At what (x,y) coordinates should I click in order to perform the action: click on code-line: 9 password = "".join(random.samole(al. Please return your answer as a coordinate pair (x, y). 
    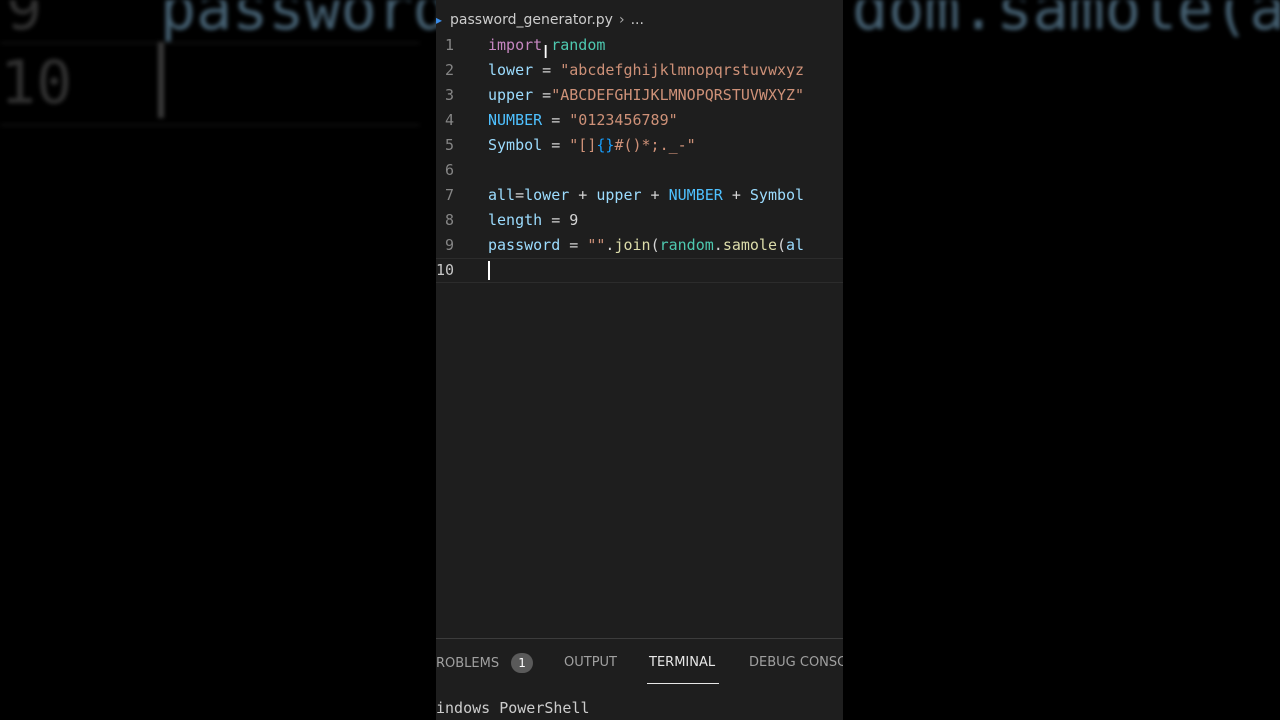
    Looking at the image, I should click on (639, 245).